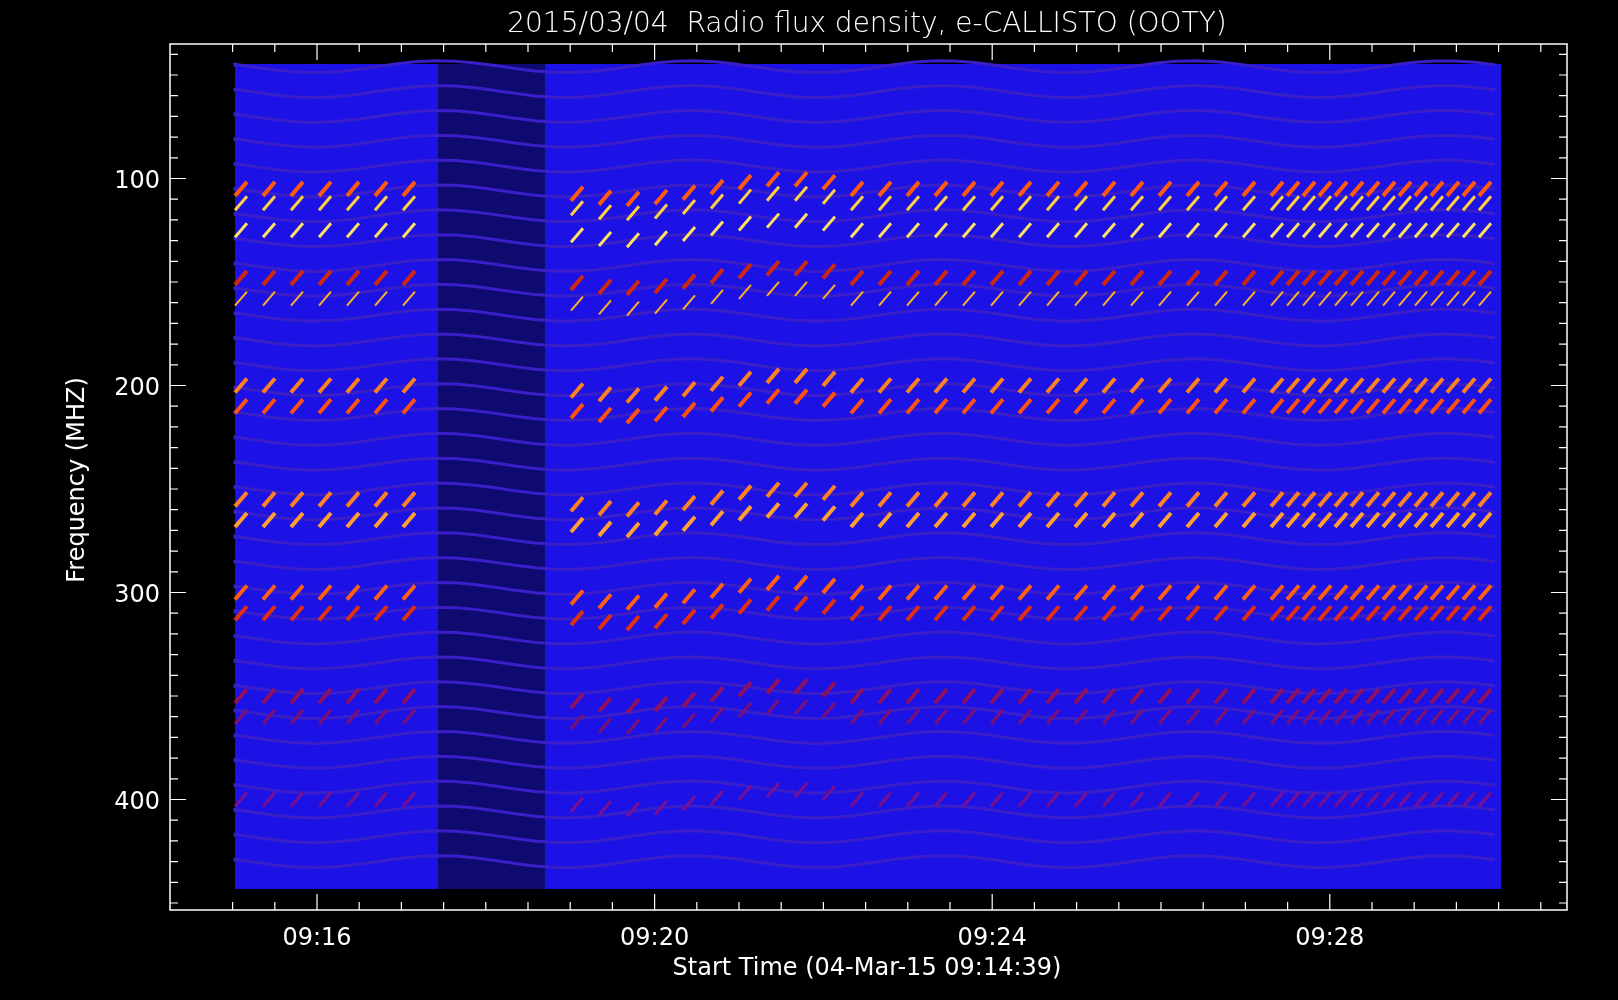  Describe the element at coordinates (137, 386) in the screenshot. I see `y-tick-label: 200` at that location.